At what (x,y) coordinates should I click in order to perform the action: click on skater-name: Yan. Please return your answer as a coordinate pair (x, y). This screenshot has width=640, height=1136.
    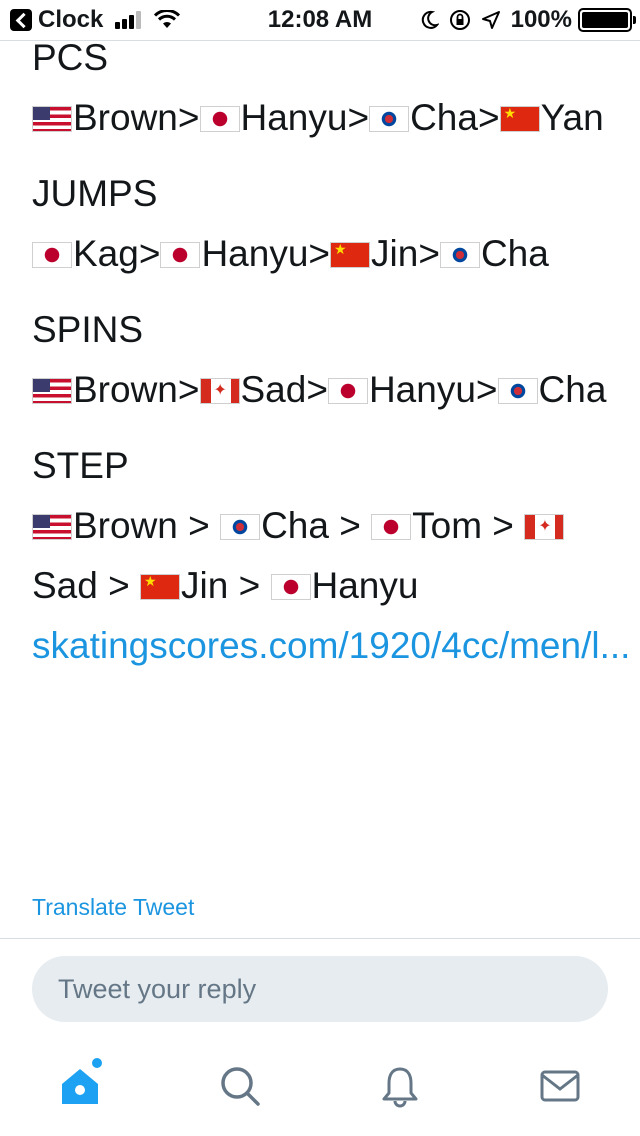
    Looking at the image, I should click on (572, 117).